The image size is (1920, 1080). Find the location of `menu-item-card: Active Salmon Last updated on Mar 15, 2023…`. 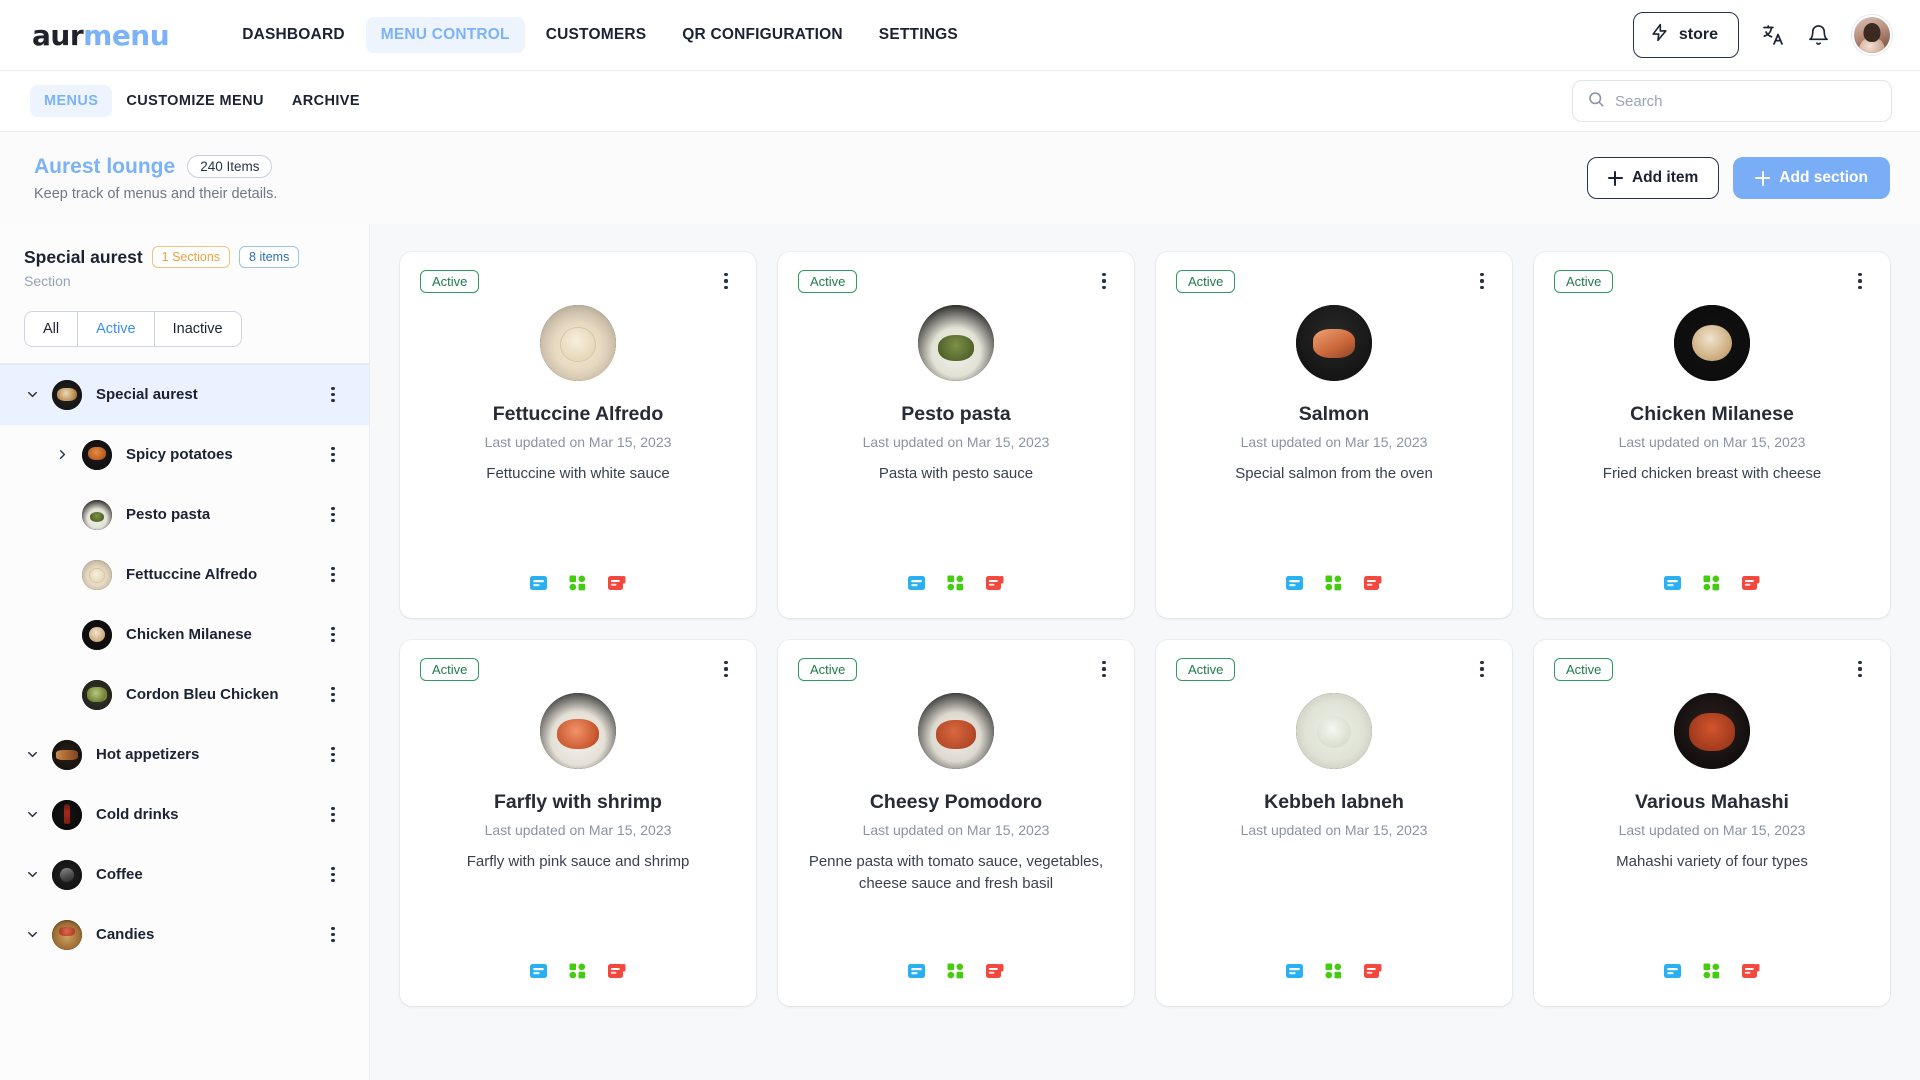

menu-item-card: Active Salmon Last updated on Mar 15, 2023… is located at coordinates (1334, 435).